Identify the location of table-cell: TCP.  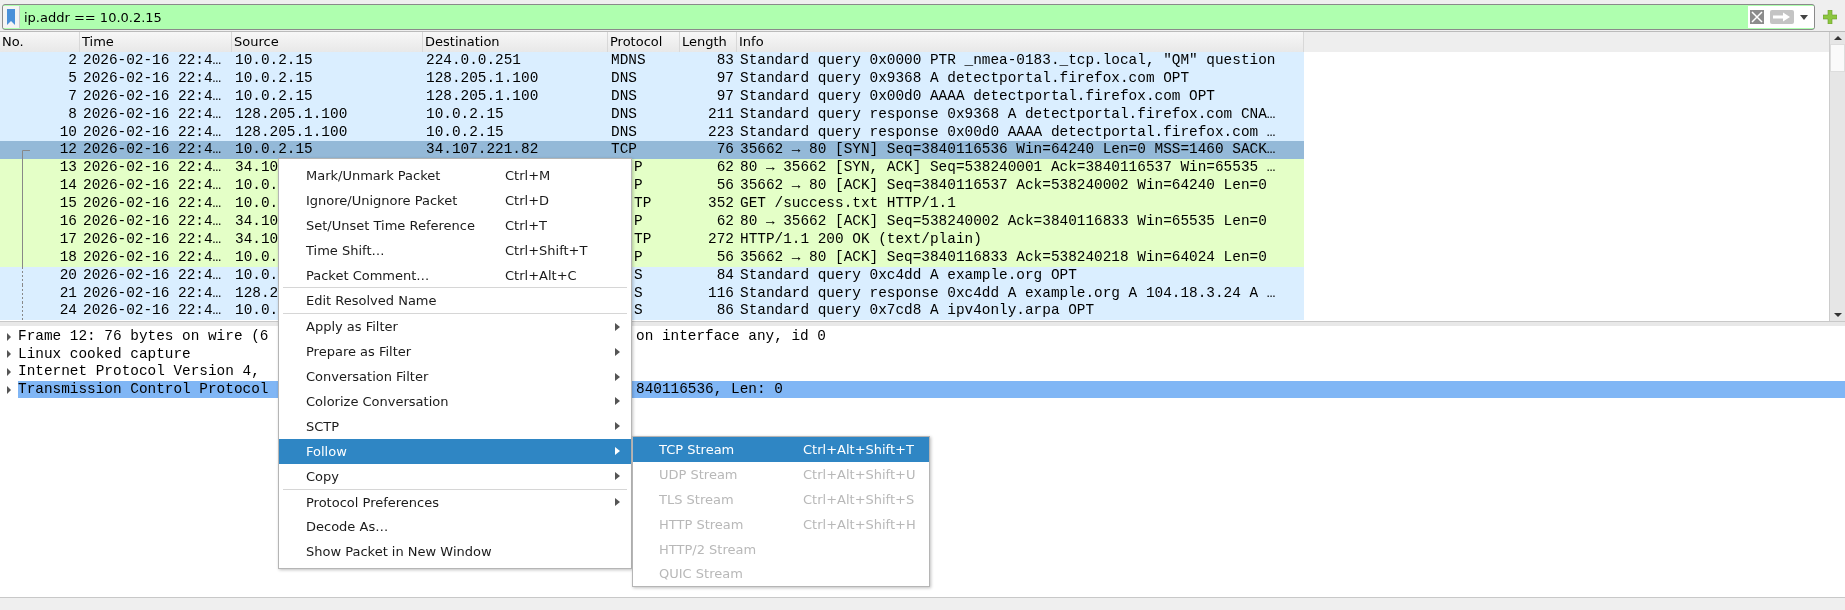
(624, 149).